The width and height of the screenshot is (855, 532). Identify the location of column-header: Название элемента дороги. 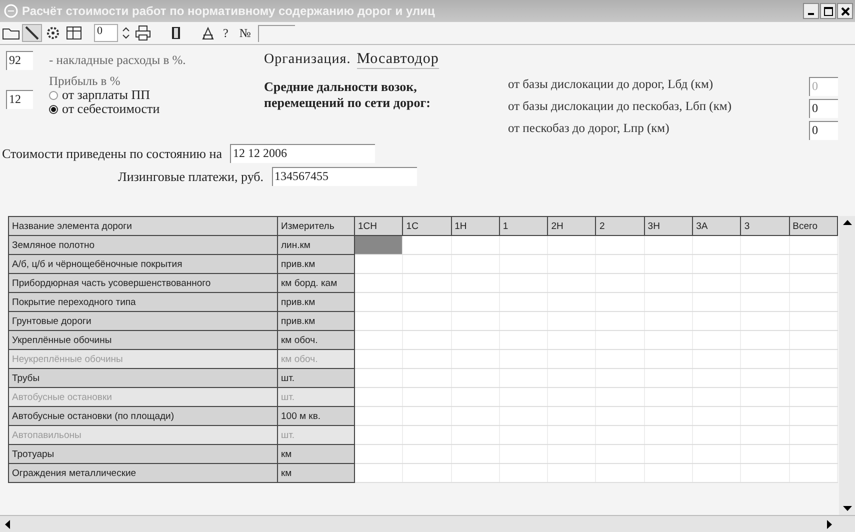
(143, 226).